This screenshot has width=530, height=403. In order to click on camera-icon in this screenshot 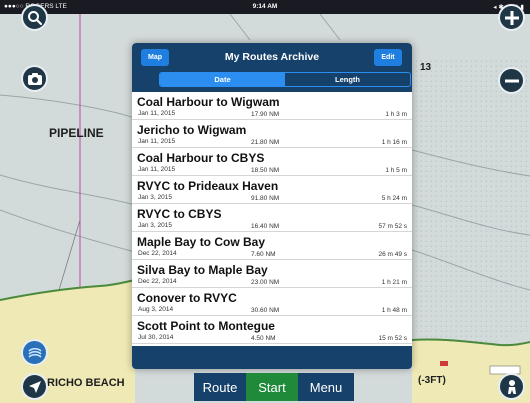, I will do `click(34, 78)`.